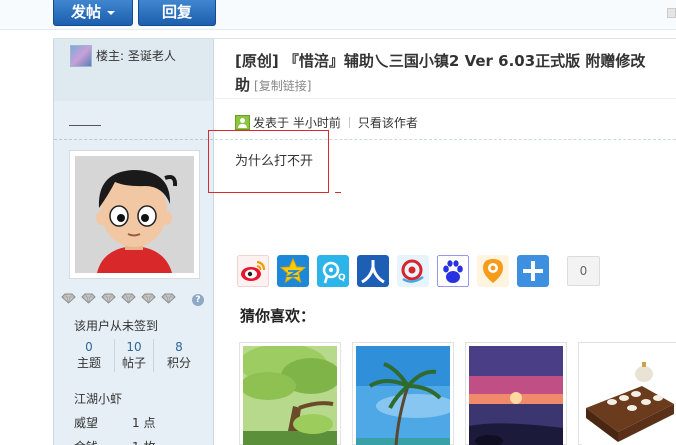 This screenshot has width=676, height=445. I want to click on stat-value: 8, so click(179, 347).